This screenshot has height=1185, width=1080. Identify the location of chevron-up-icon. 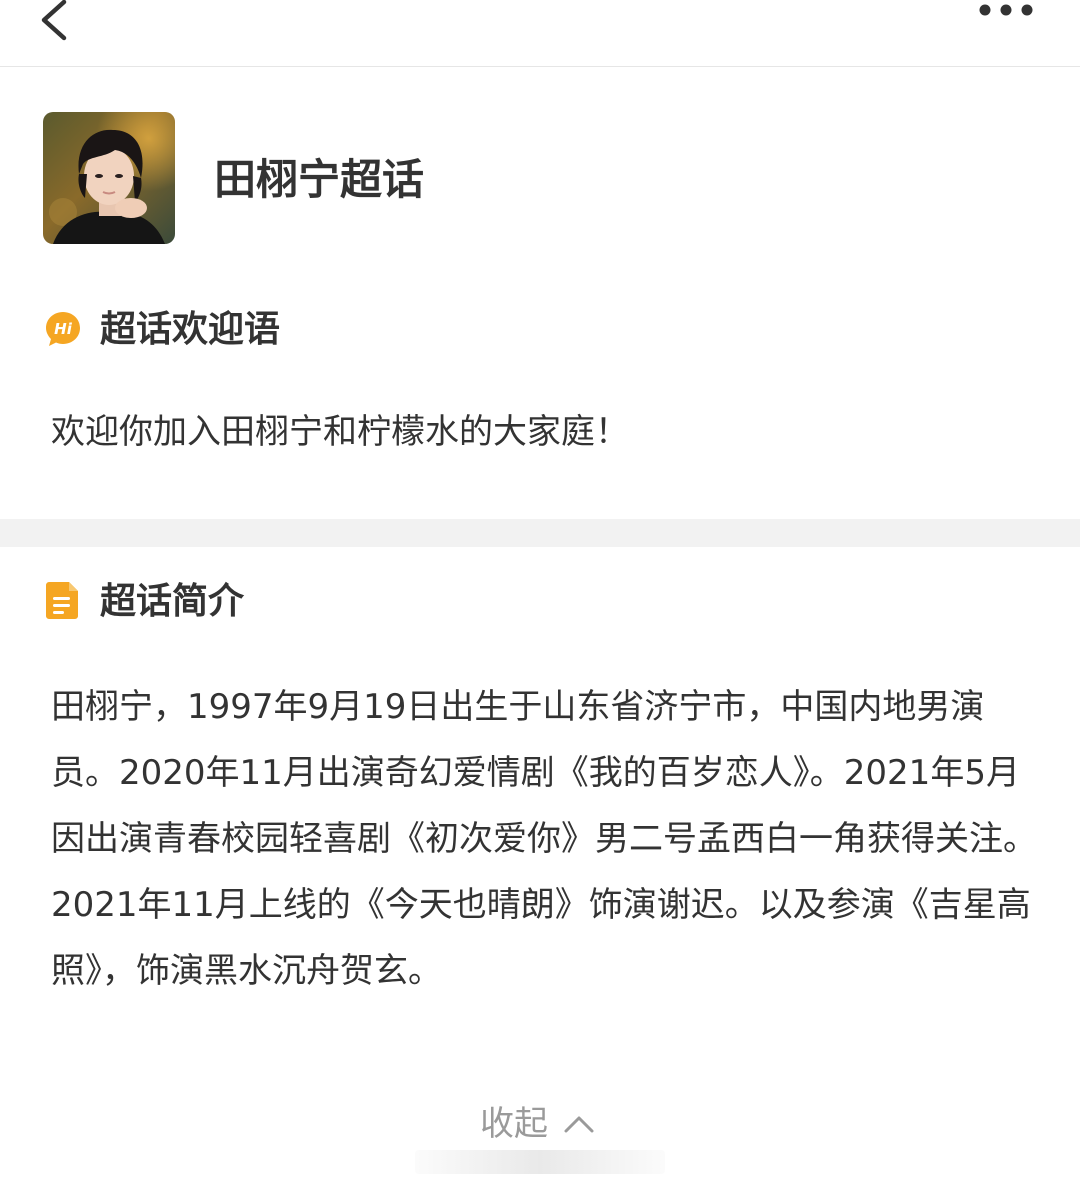
(579, 1124).